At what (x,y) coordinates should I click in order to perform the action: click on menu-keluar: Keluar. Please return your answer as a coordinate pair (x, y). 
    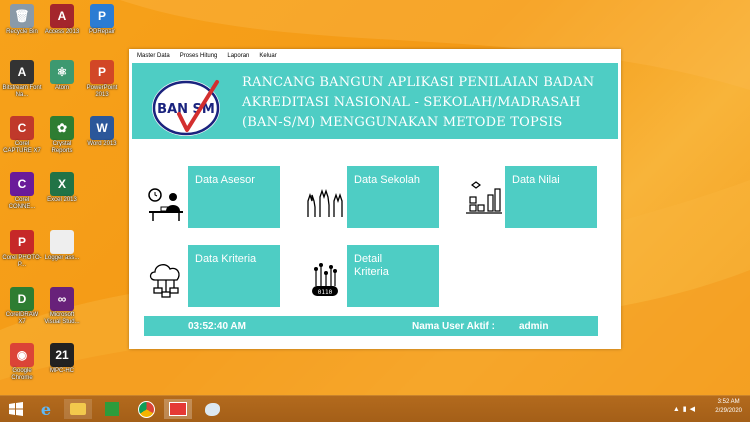
    Looking at the image, I should click on (267, 56).